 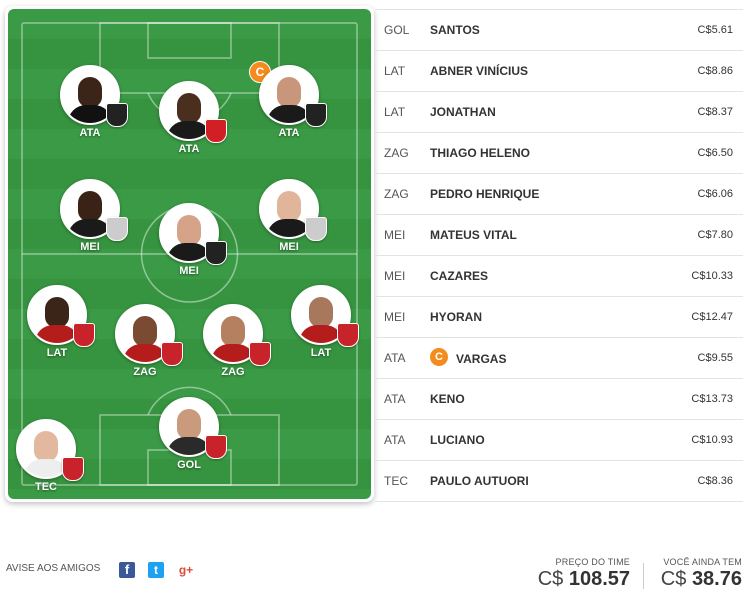 I want to click on lineup-player-name: PAULO AUTUORI, so click(x=479, y=481).